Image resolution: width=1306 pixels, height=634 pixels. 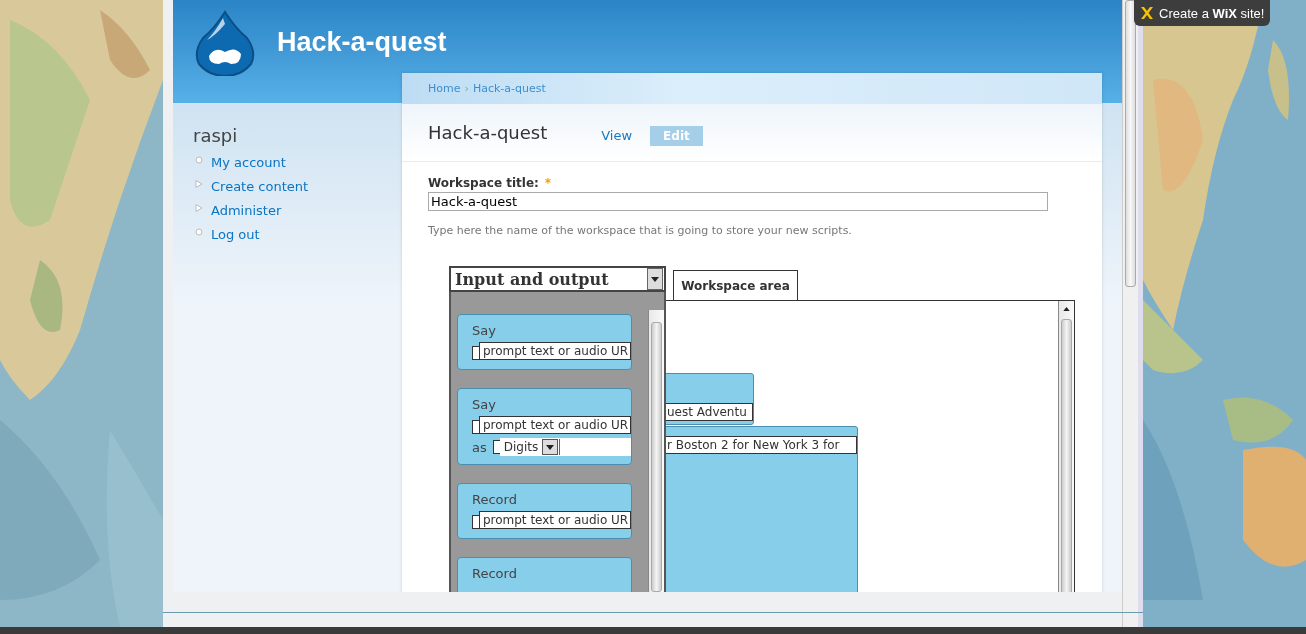 I want to click on code-block: Record, so click(x=544, y=574).